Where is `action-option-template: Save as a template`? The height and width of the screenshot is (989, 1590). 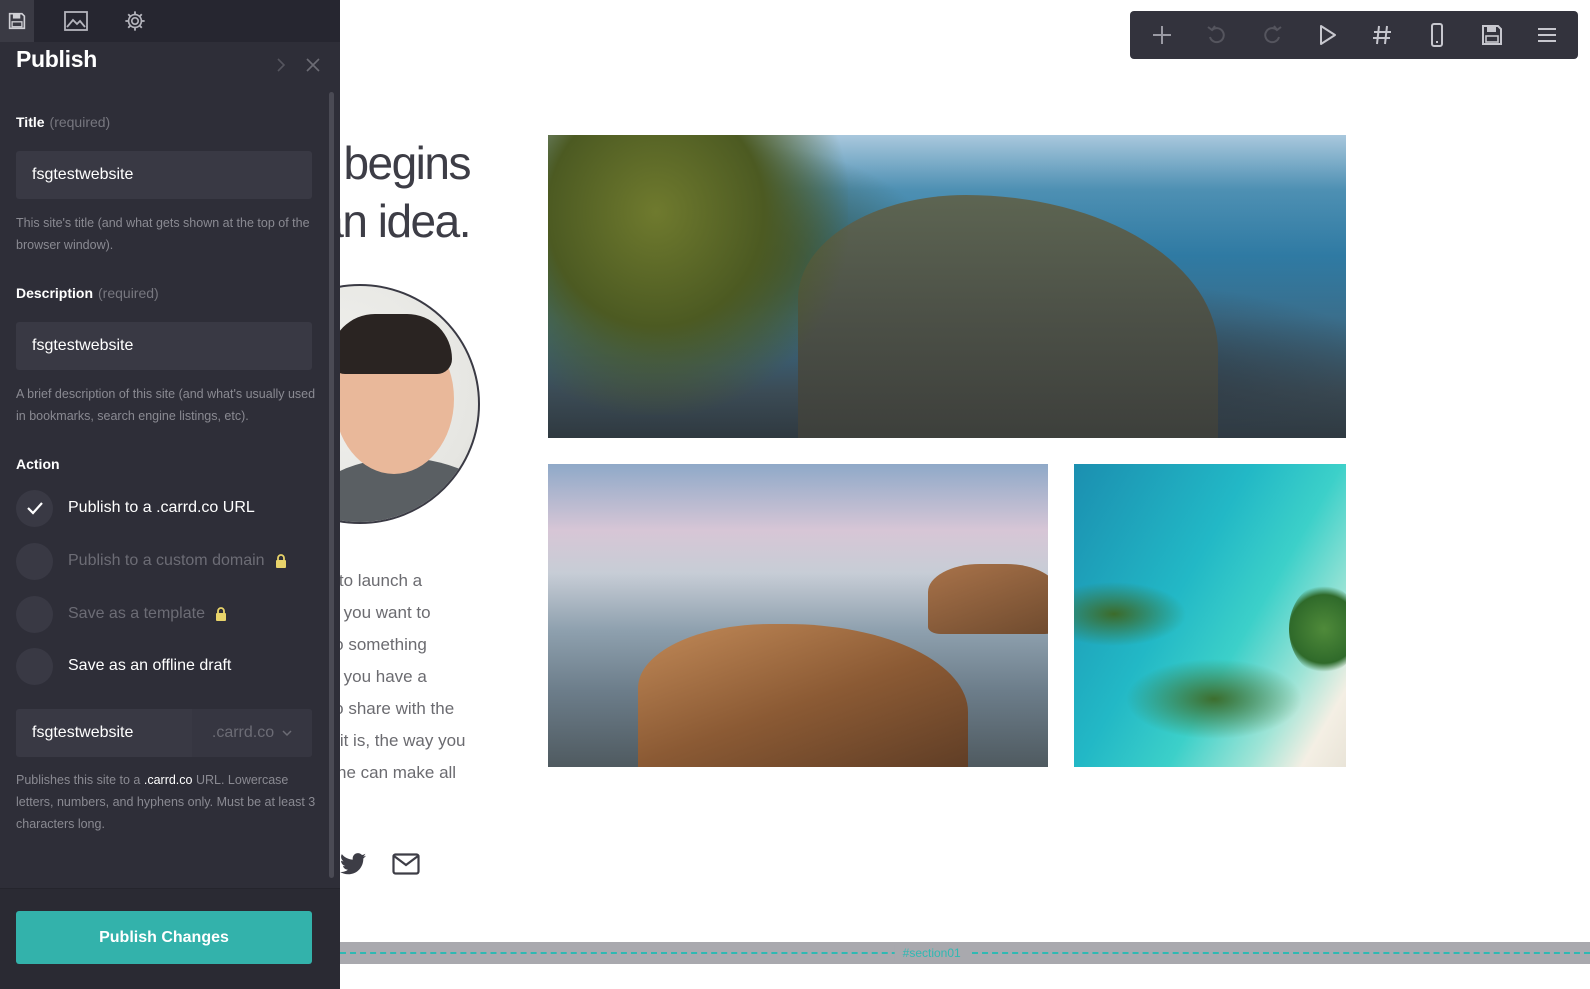
action-option-template: Save as a template is located at coordinates (166, 614).